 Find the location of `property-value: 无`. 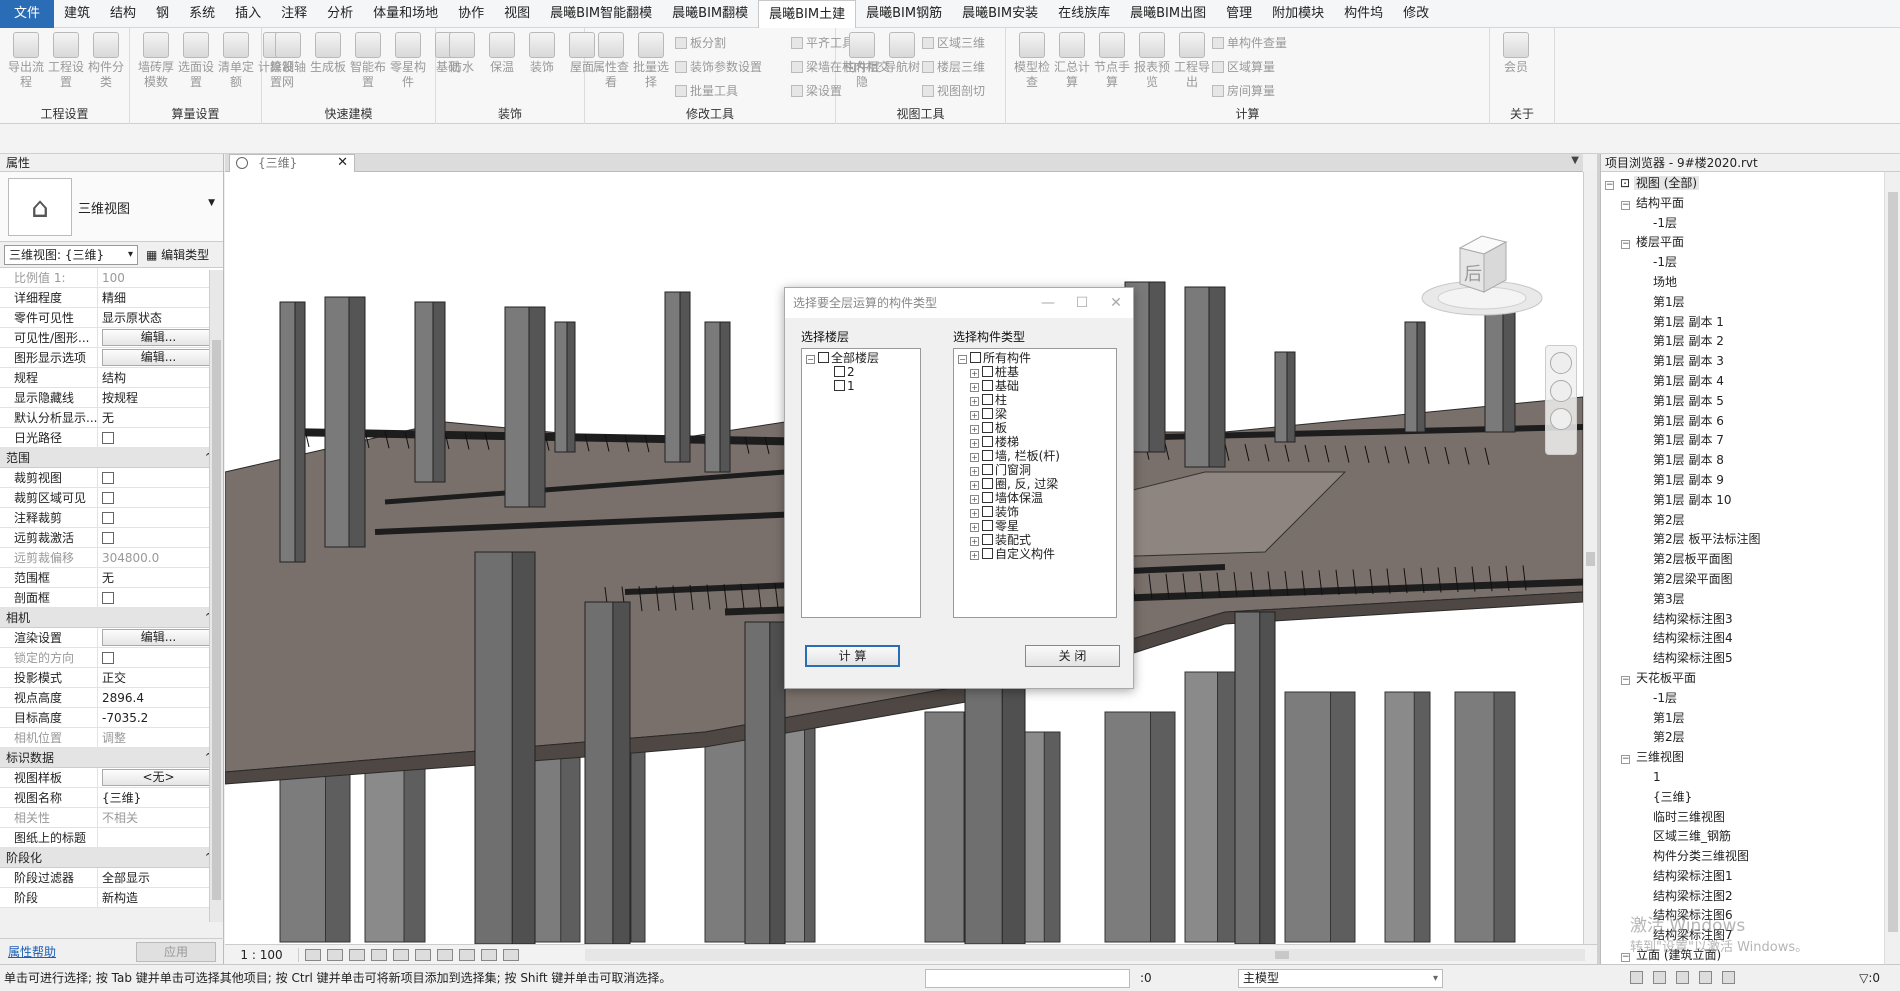

property-value: 无 is located at coordinates (160, 417).